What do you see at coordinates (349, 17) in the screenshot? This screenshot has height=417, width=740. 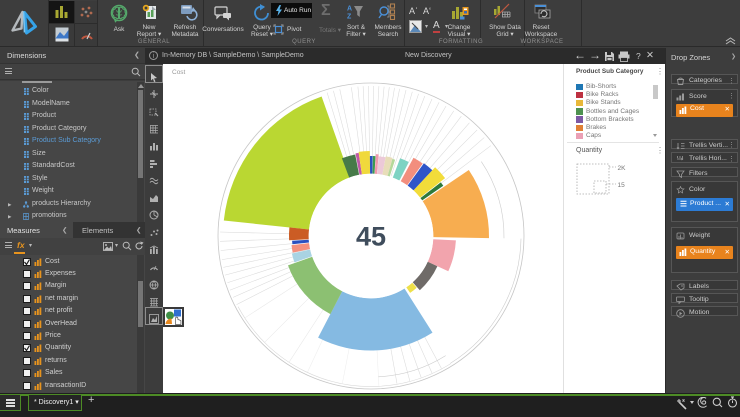 I see `svg-text: Z` at bounding box center [349, 17].